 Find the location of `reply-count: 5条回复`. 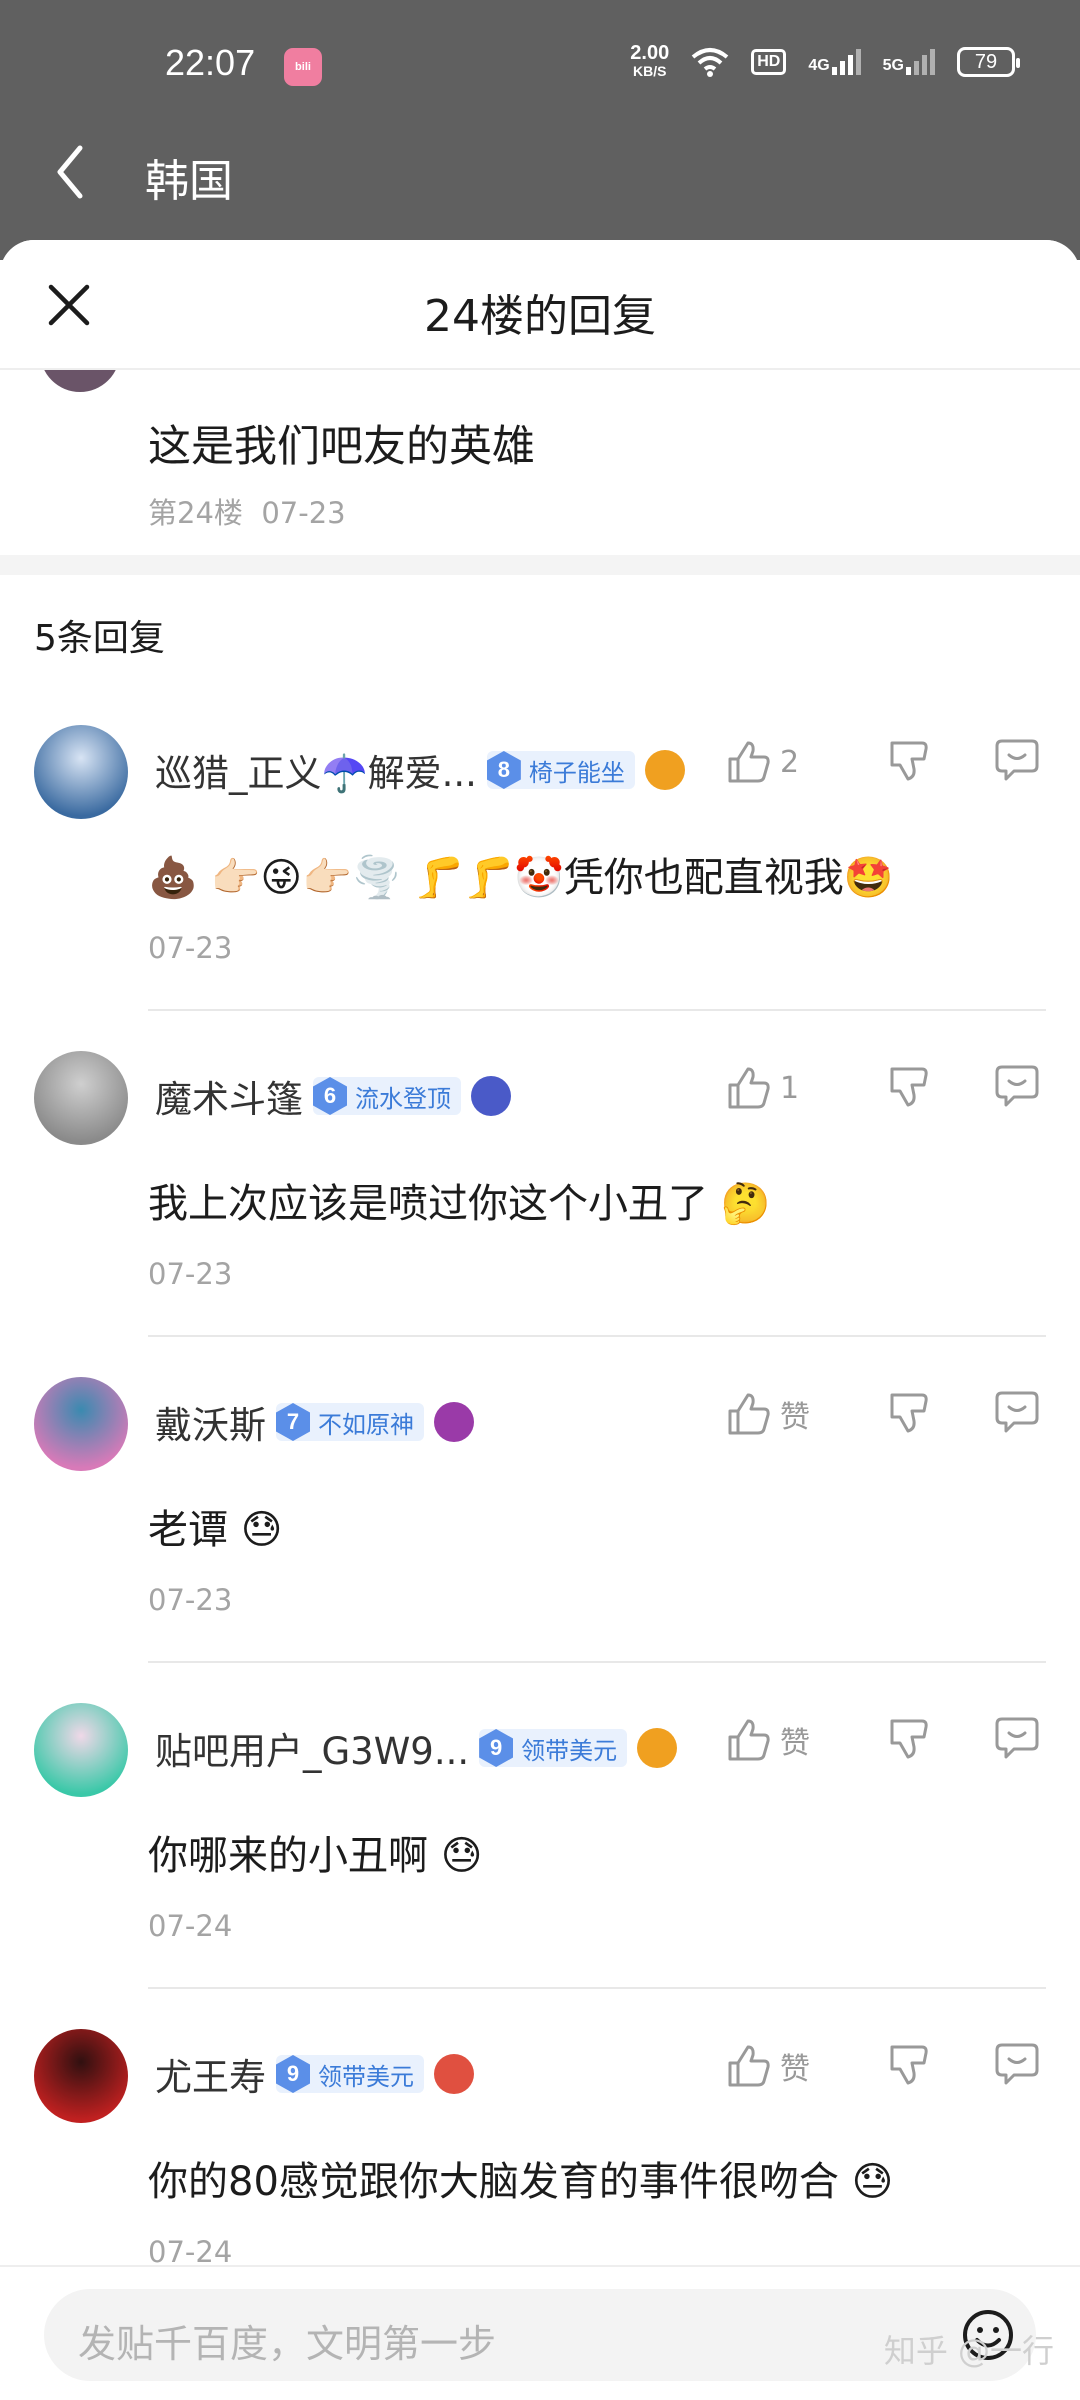

reply-count: 5条回复 is located at coordinates (540, 630).